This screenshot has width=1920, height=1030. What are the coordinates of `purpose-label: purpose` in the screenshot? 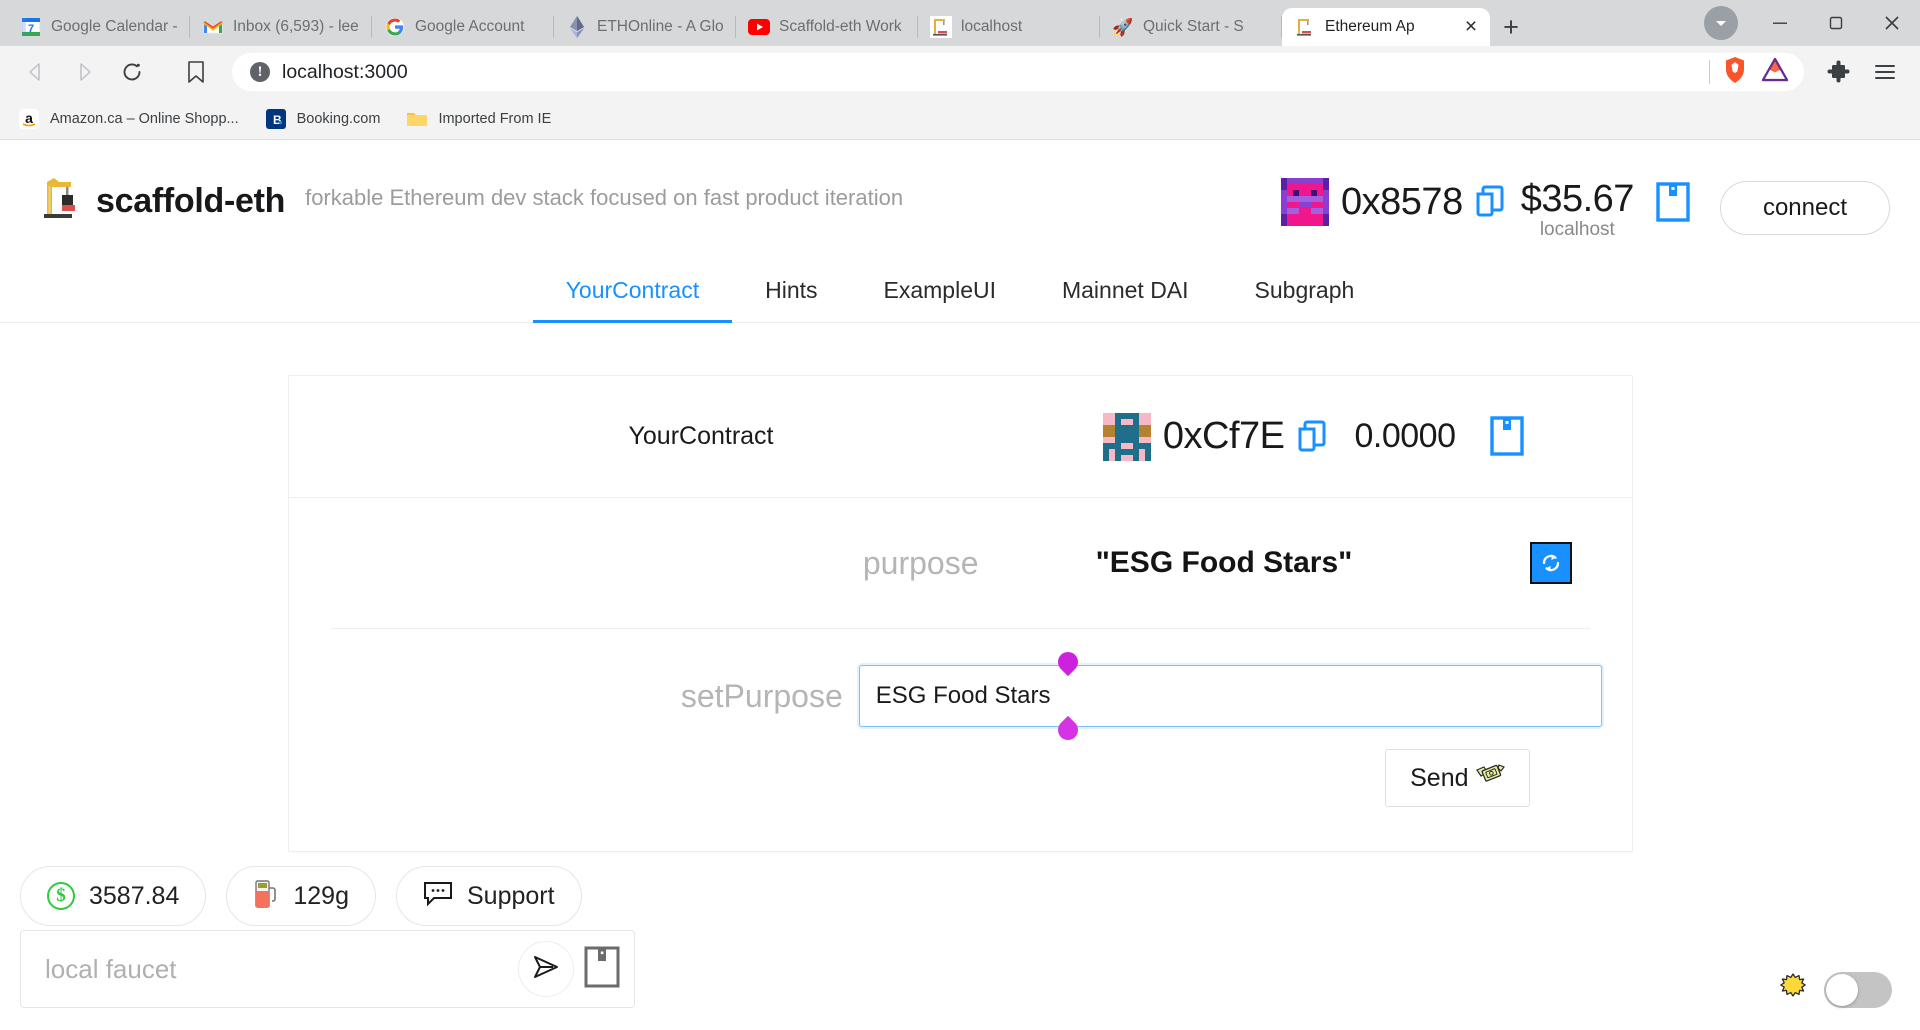 It's located at (920, 562).